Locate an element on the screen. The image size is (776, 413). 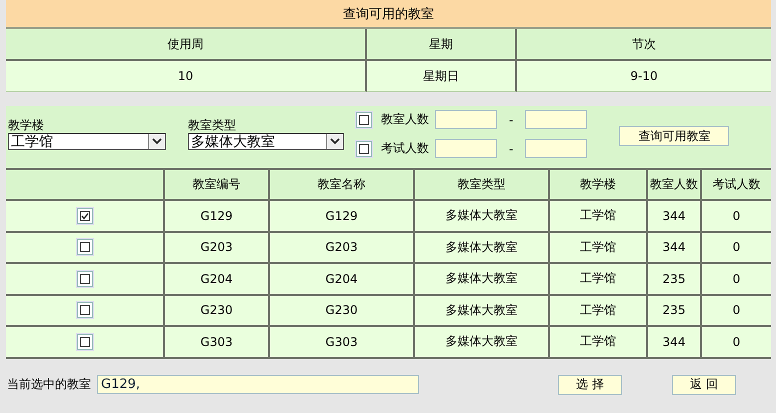
select-button: 选 择 is located at coordinates (590, 384).